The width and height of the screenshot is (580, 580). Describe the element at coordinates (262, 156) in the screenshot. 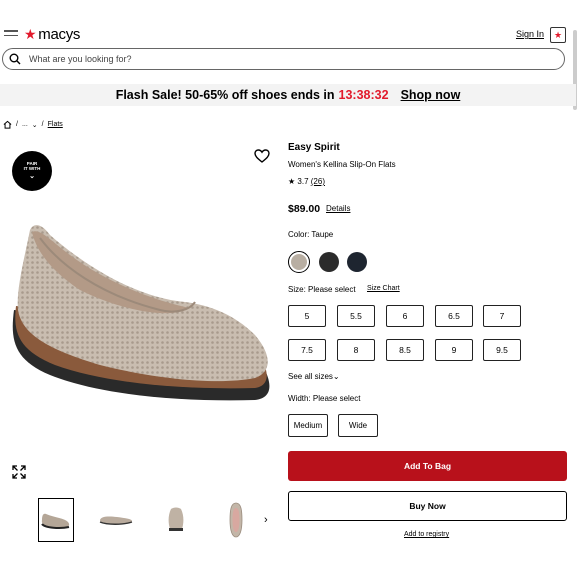

I see `heart-icon` at that location.